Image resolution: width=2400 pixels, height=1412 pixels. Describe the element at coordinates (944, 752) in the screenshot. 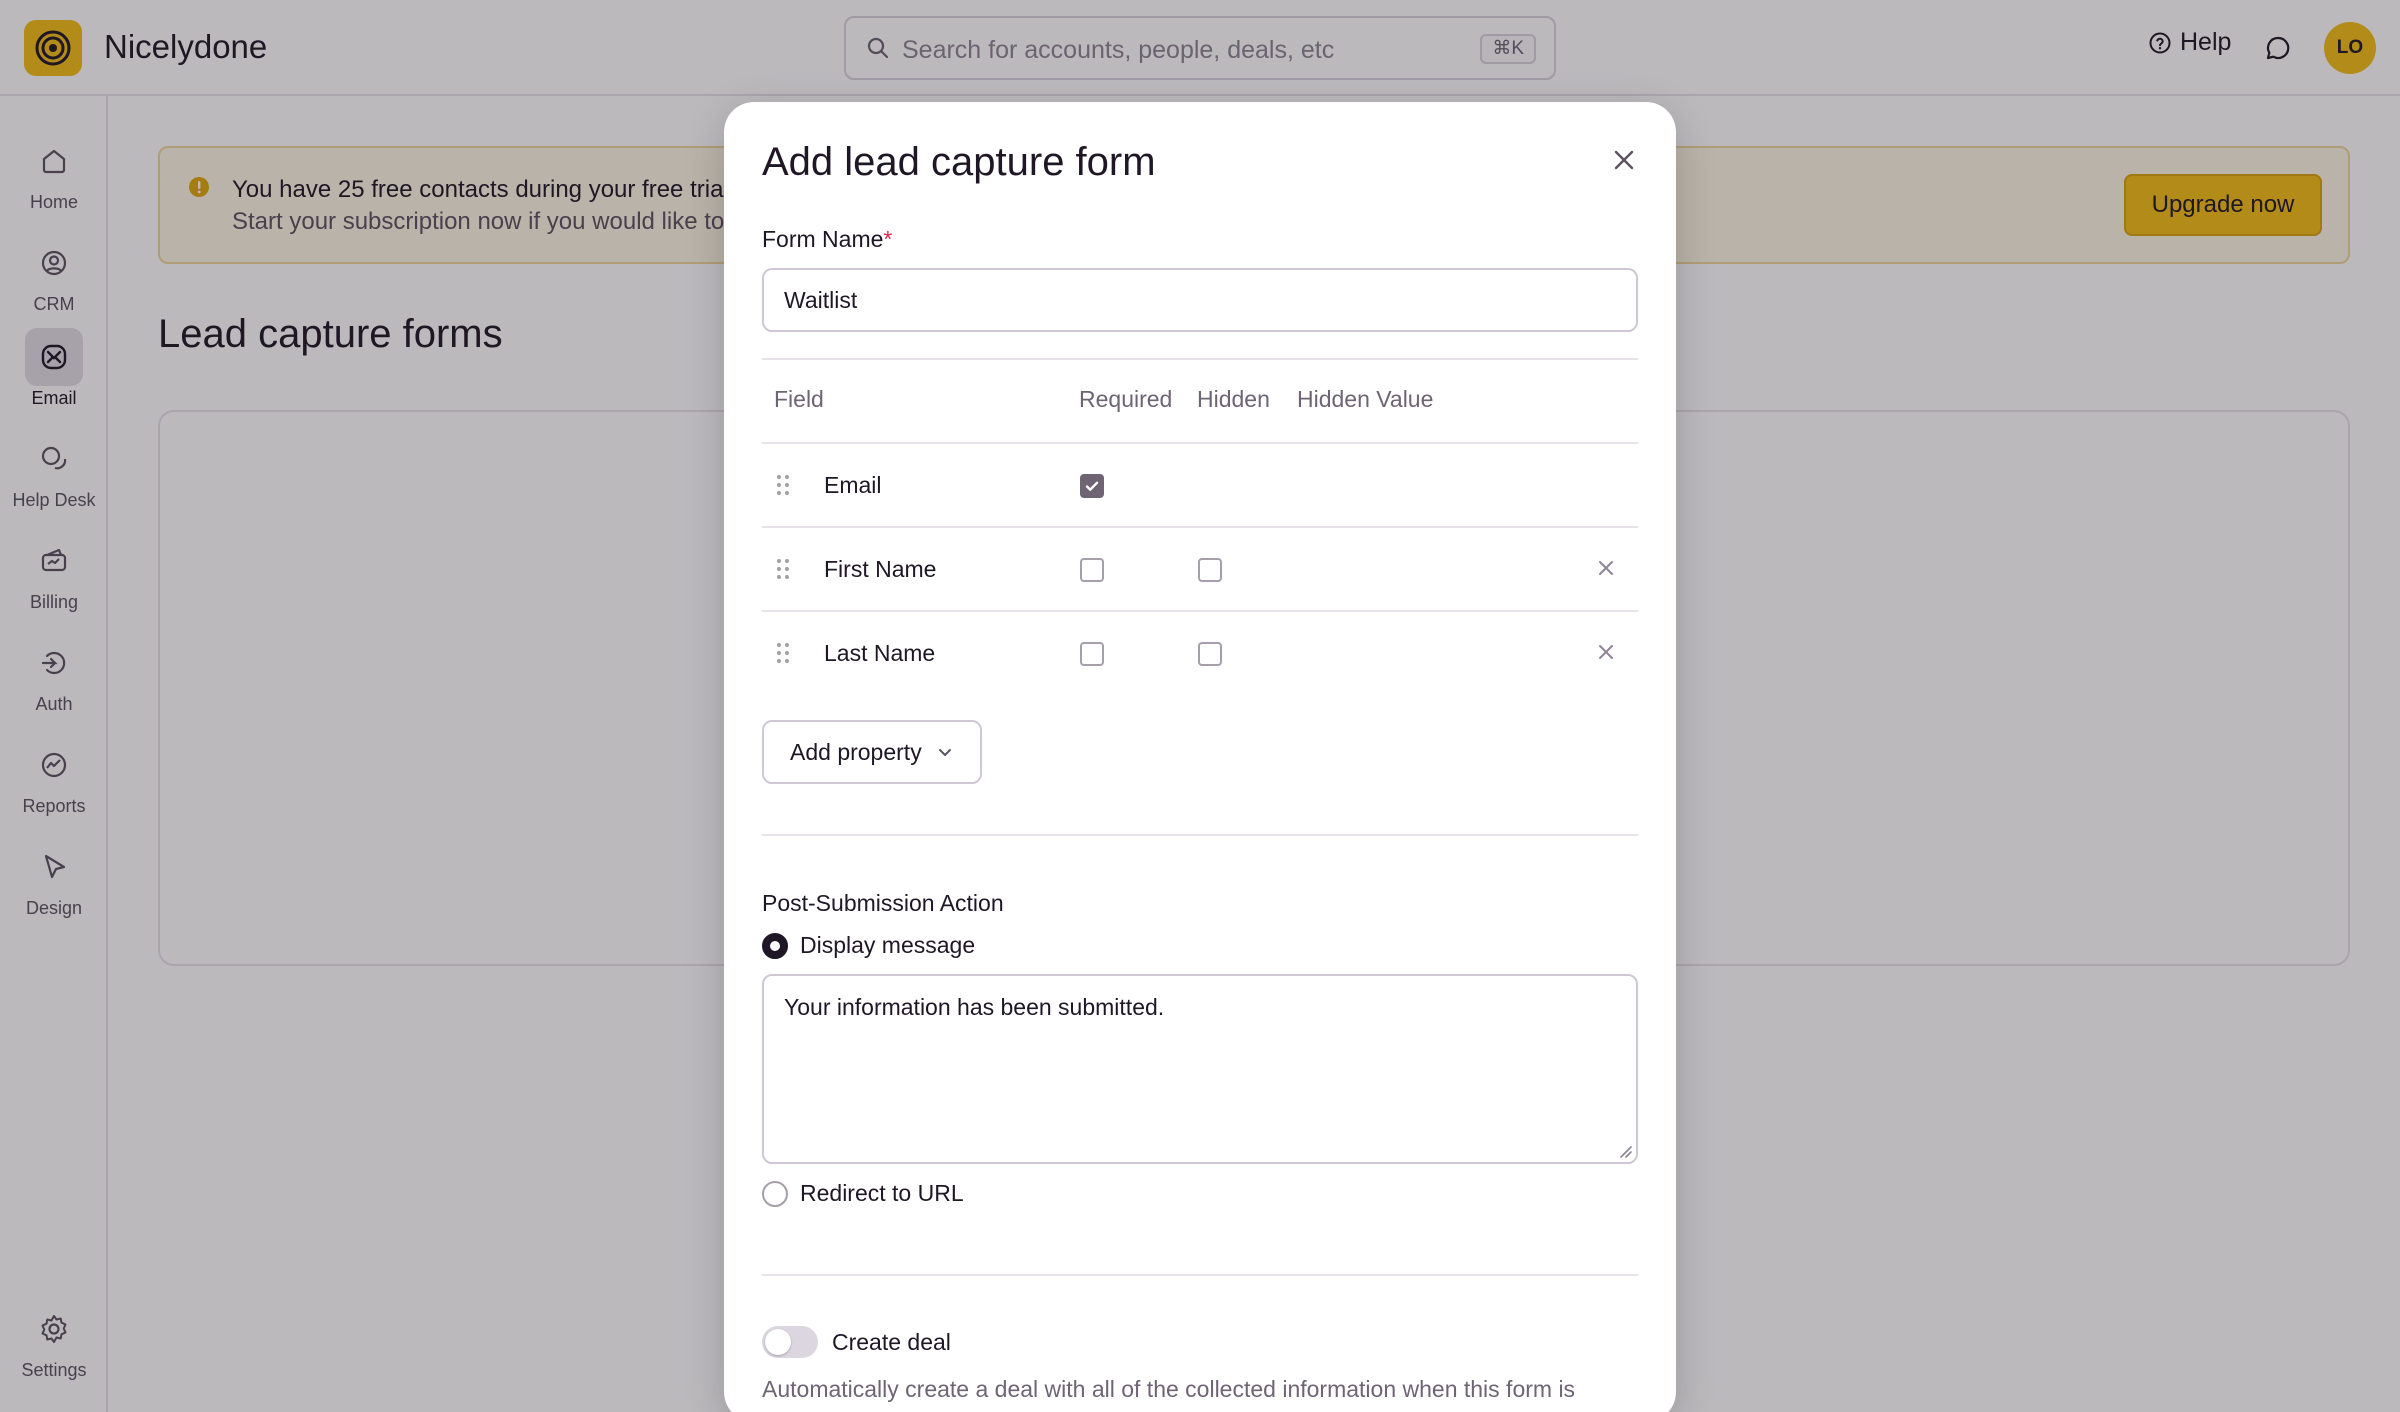

I see `chevron-down-icon` at that location.